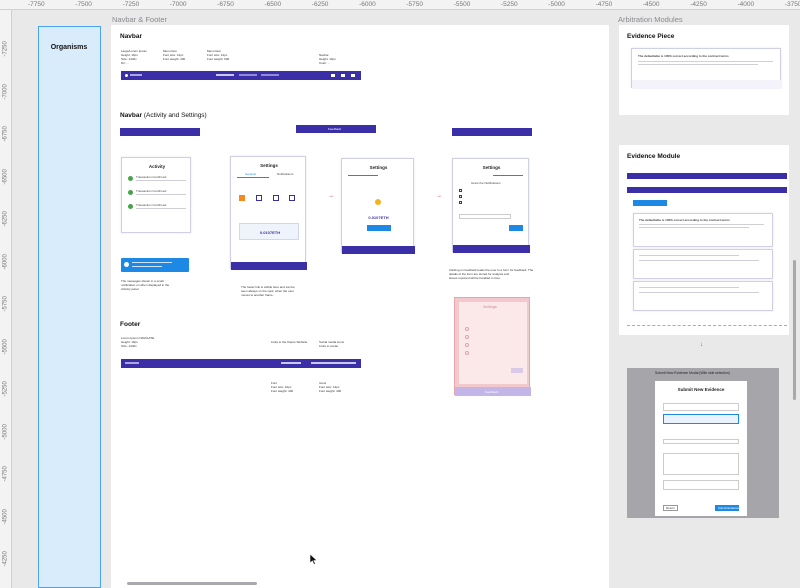  Describe the element at coordinates (486, 183) in the screenshot. I see `grant-notifications-title: Grant the Notifications` at that location.